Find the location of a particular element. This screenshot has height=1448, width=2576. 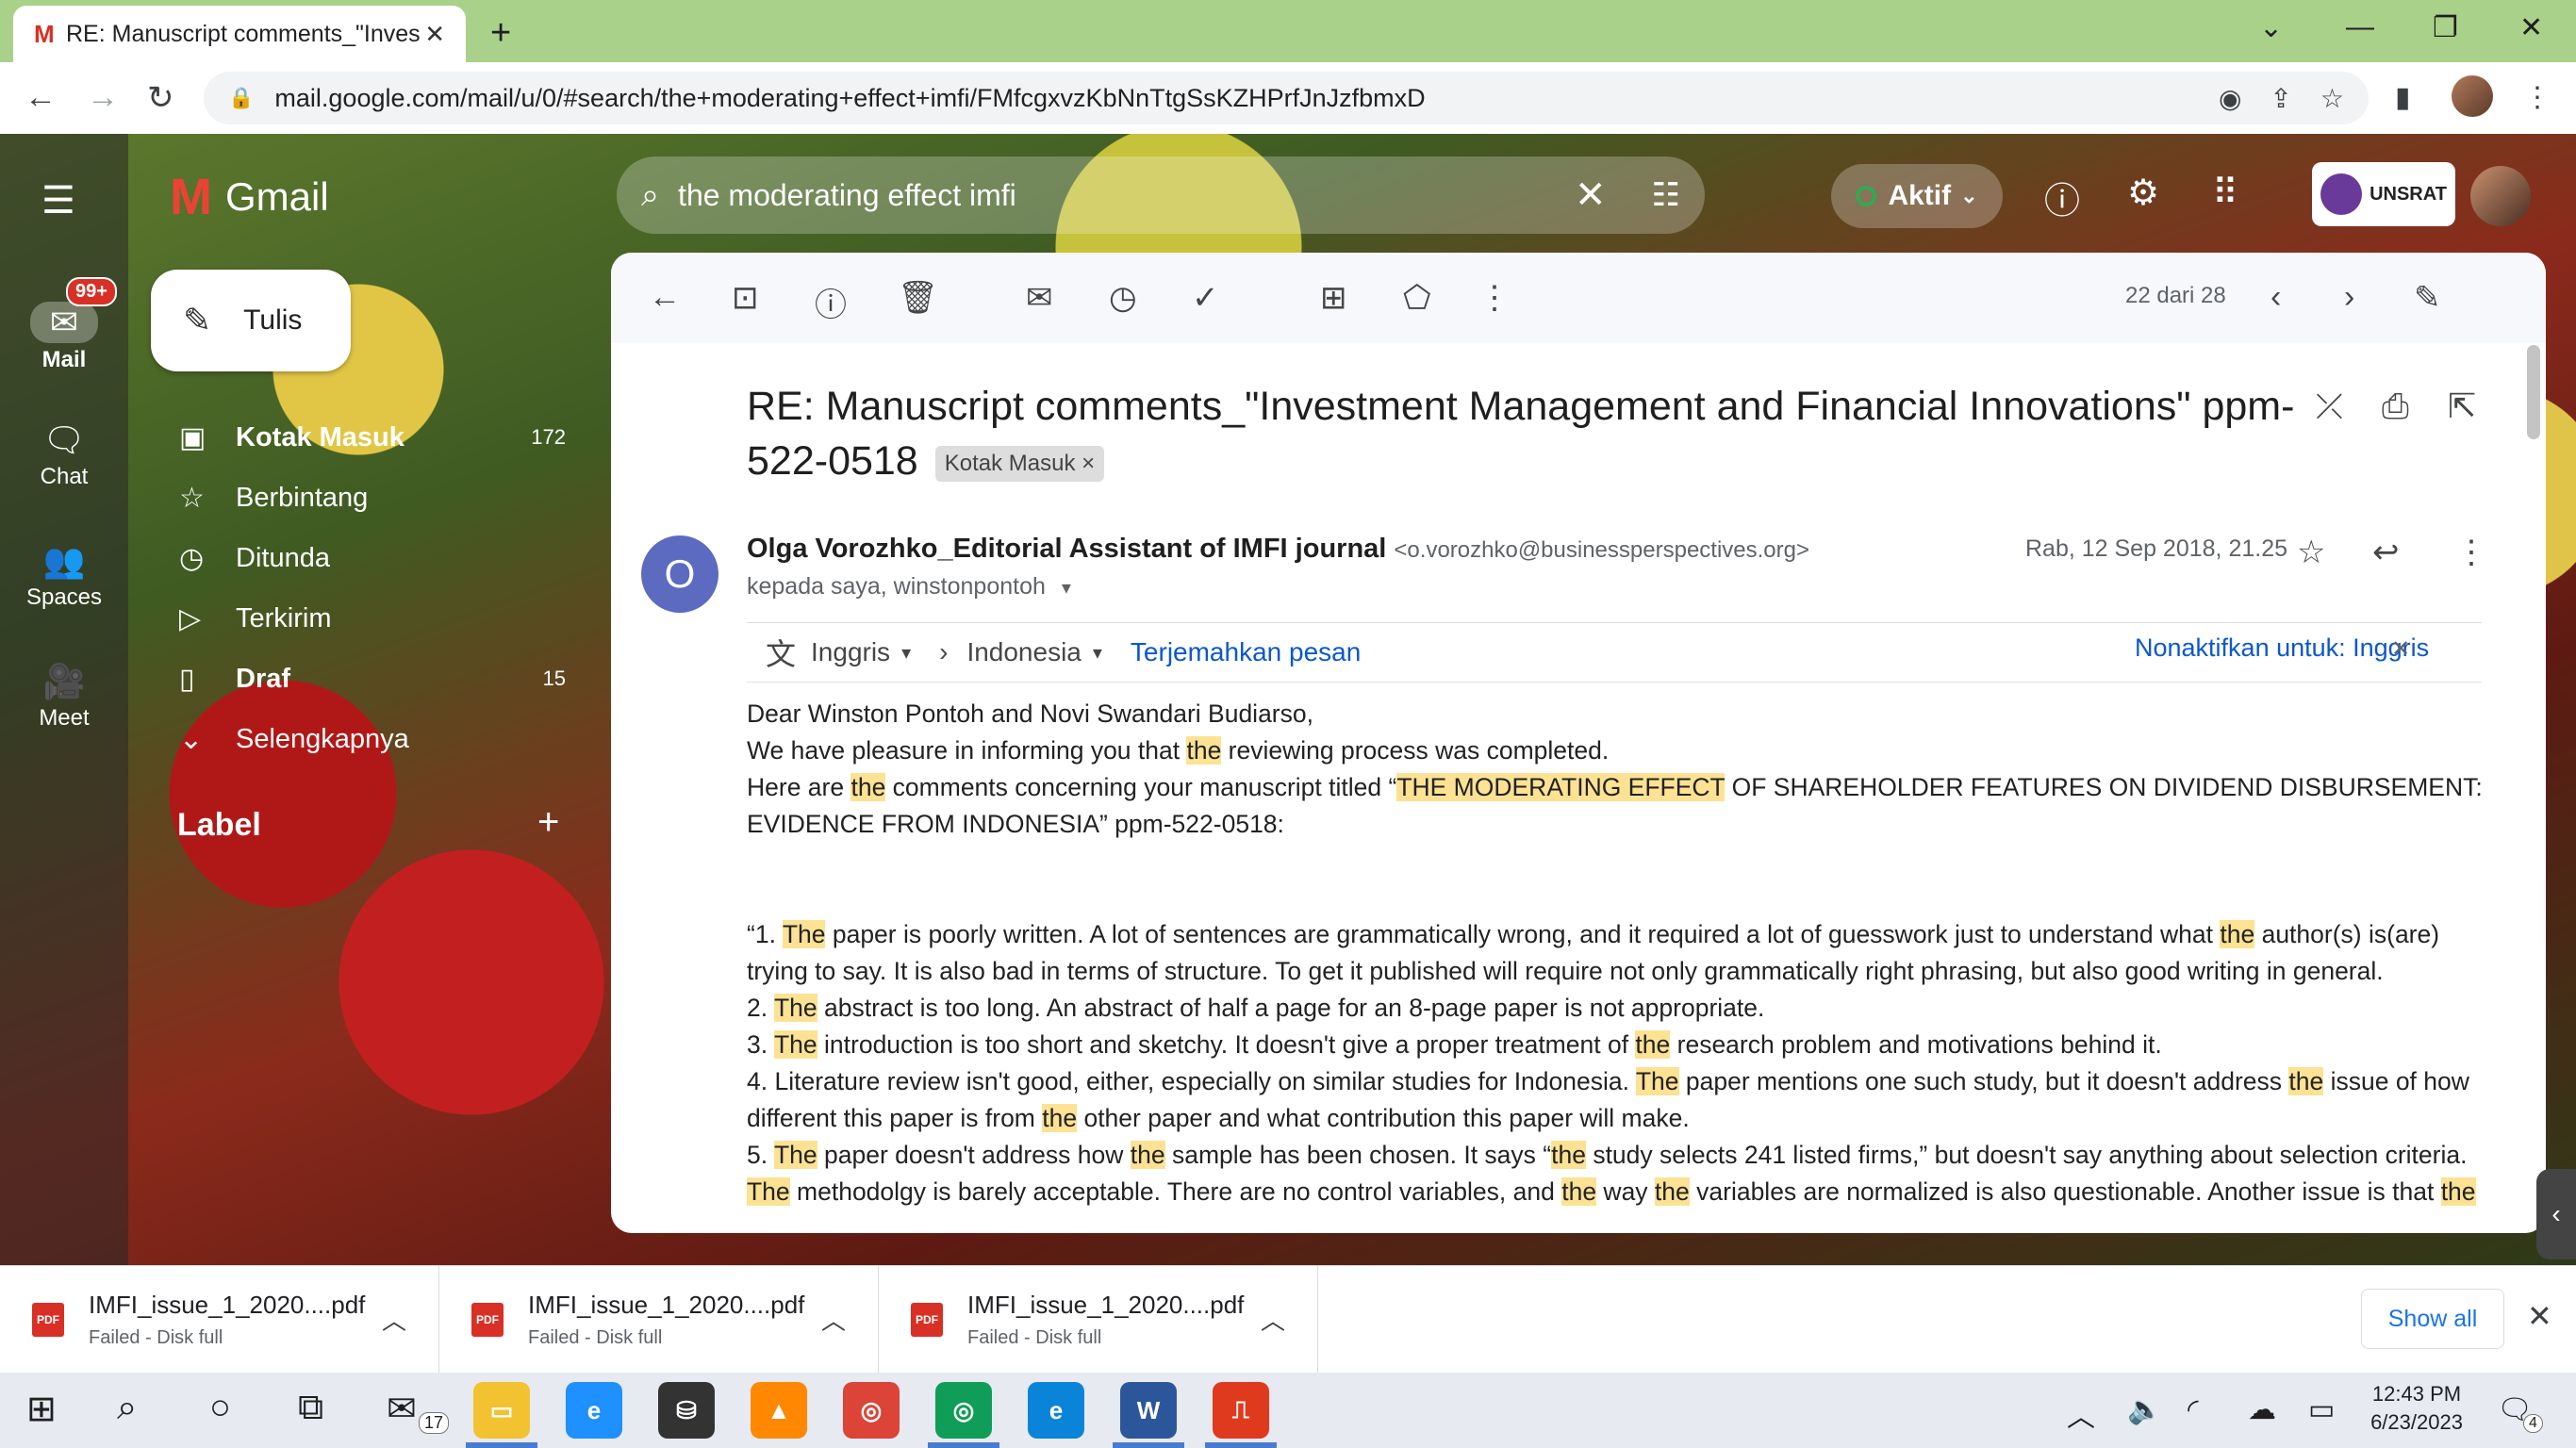

profile-avatar is located at coordinates (2472, 96).